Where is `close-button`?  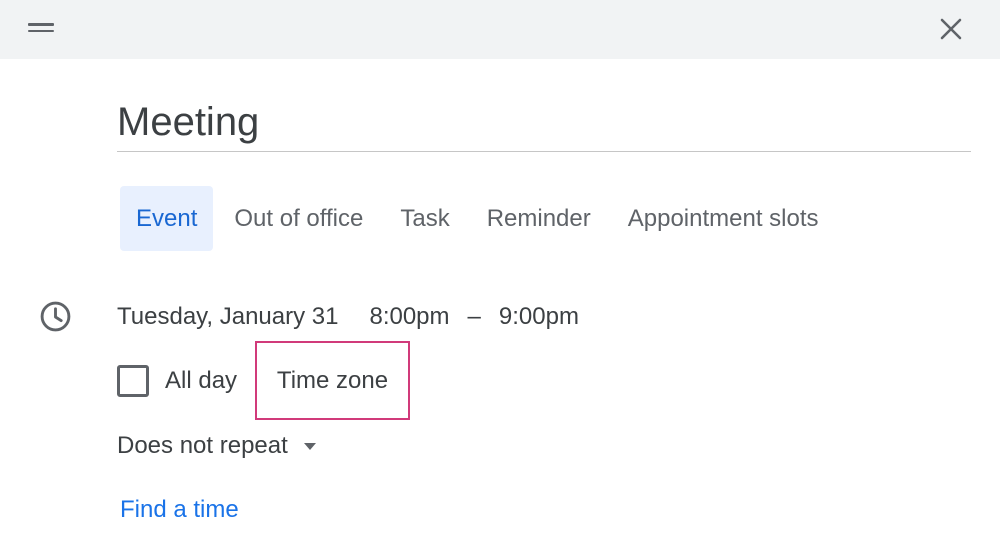
close-button is located at coordinates (951, 29).